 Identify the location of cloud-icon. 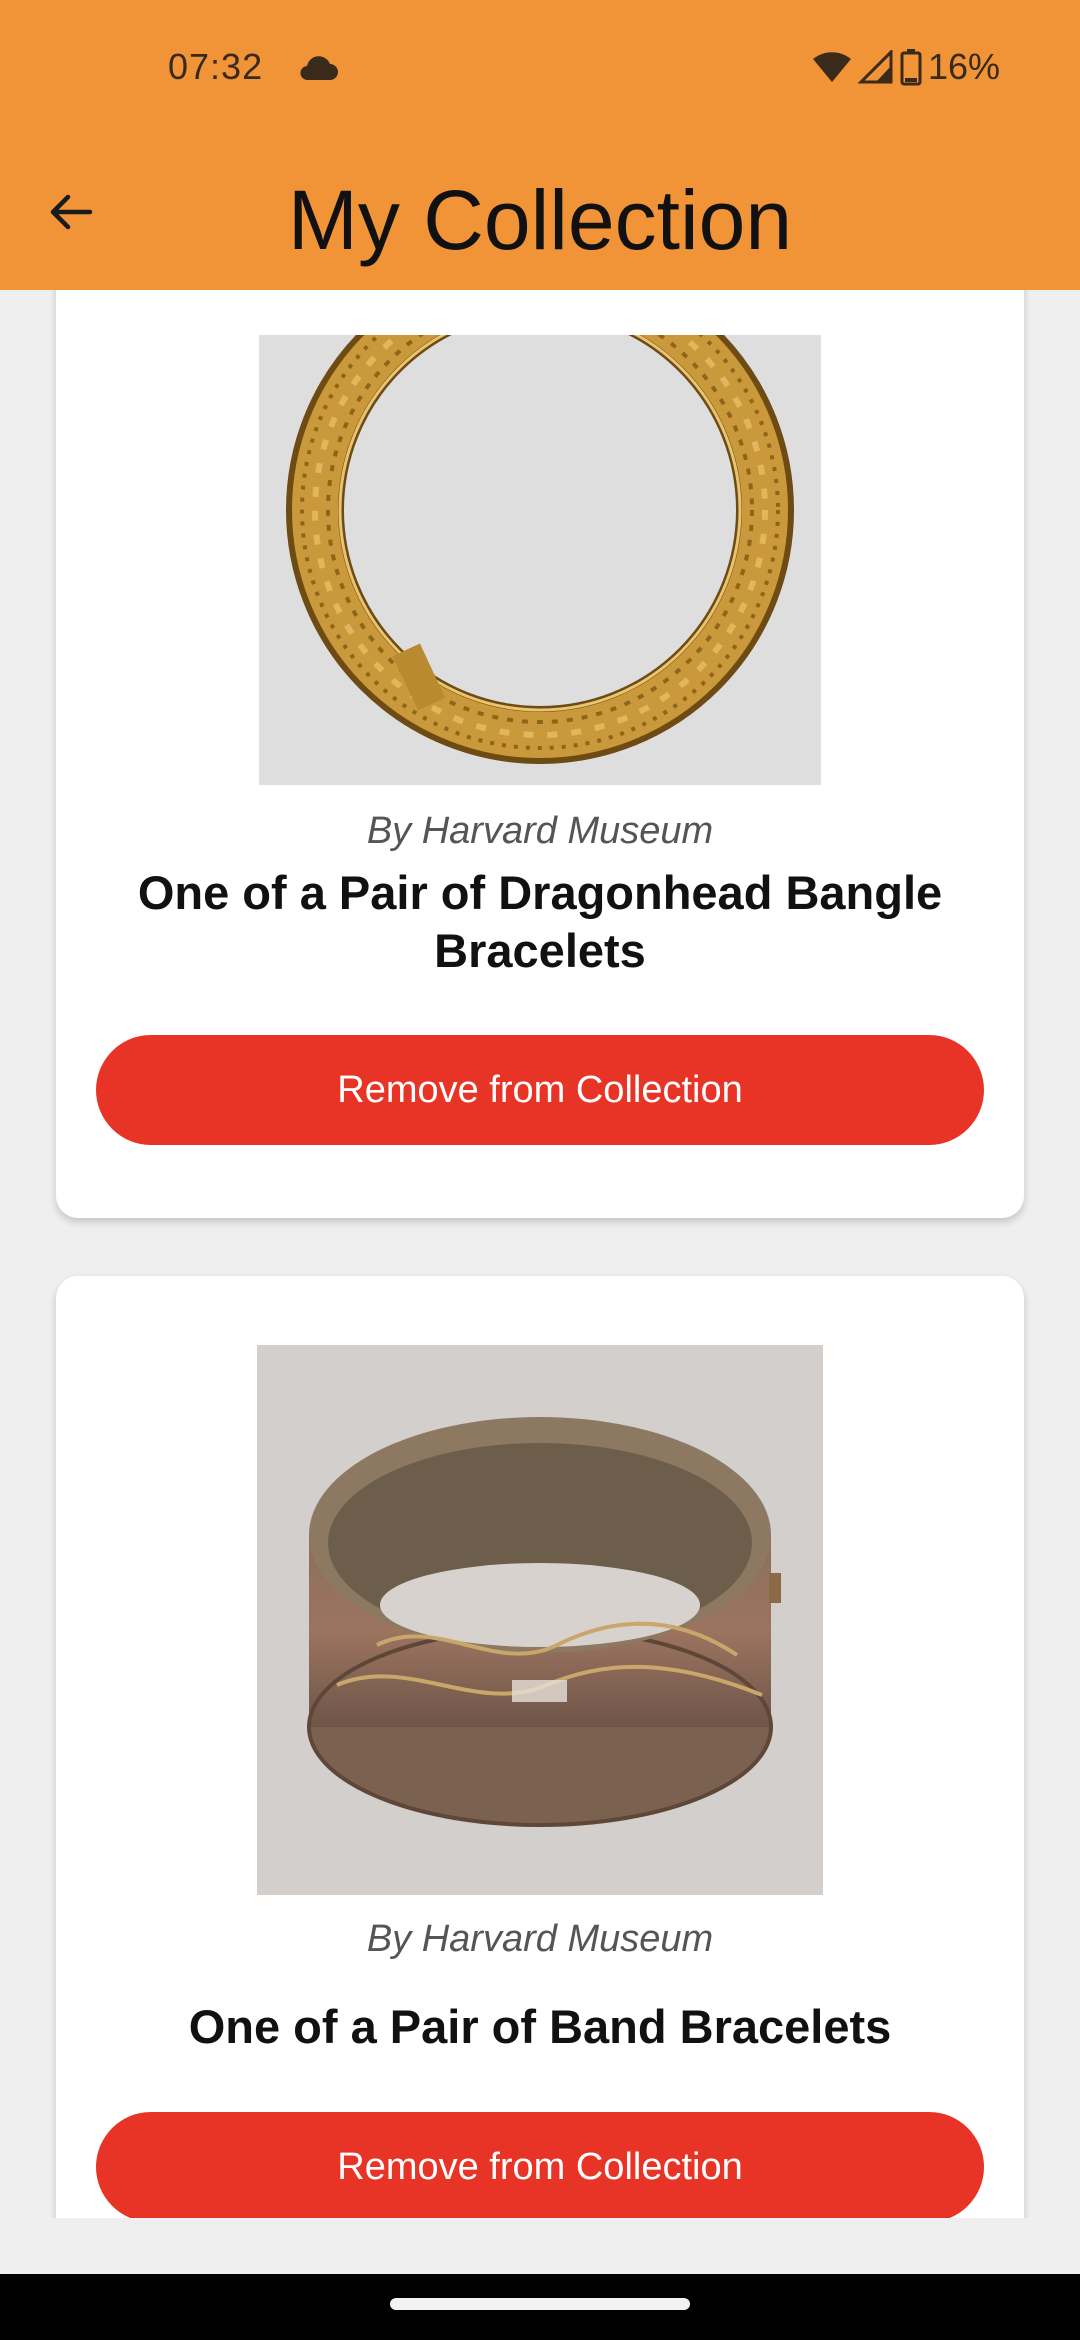
(318, 69).